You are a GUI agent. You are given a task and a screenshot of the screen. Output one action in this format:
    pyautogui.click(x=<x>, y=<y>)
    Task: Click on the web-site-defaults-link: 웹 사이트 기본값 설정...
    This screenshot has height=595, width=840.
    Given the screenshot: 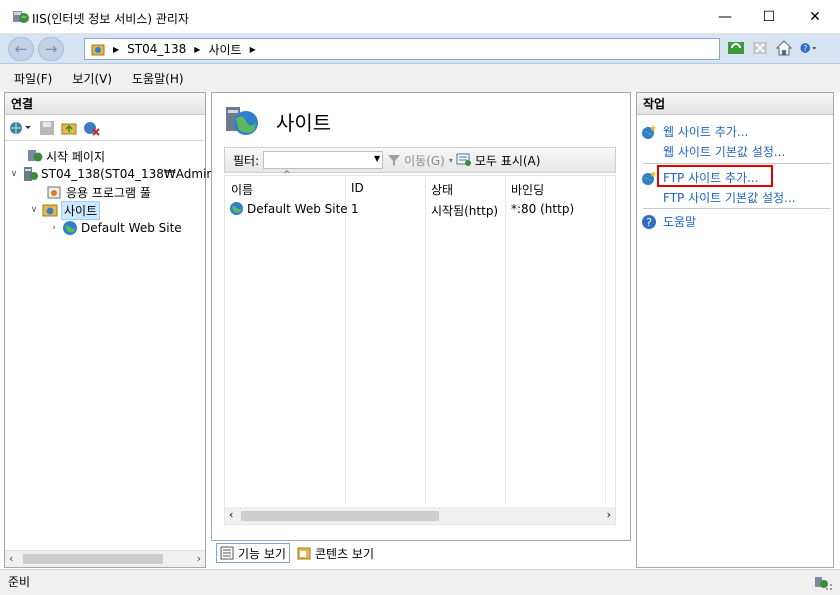 What is the action you would take?
    pyautogui.click(x=713, y=151)
    